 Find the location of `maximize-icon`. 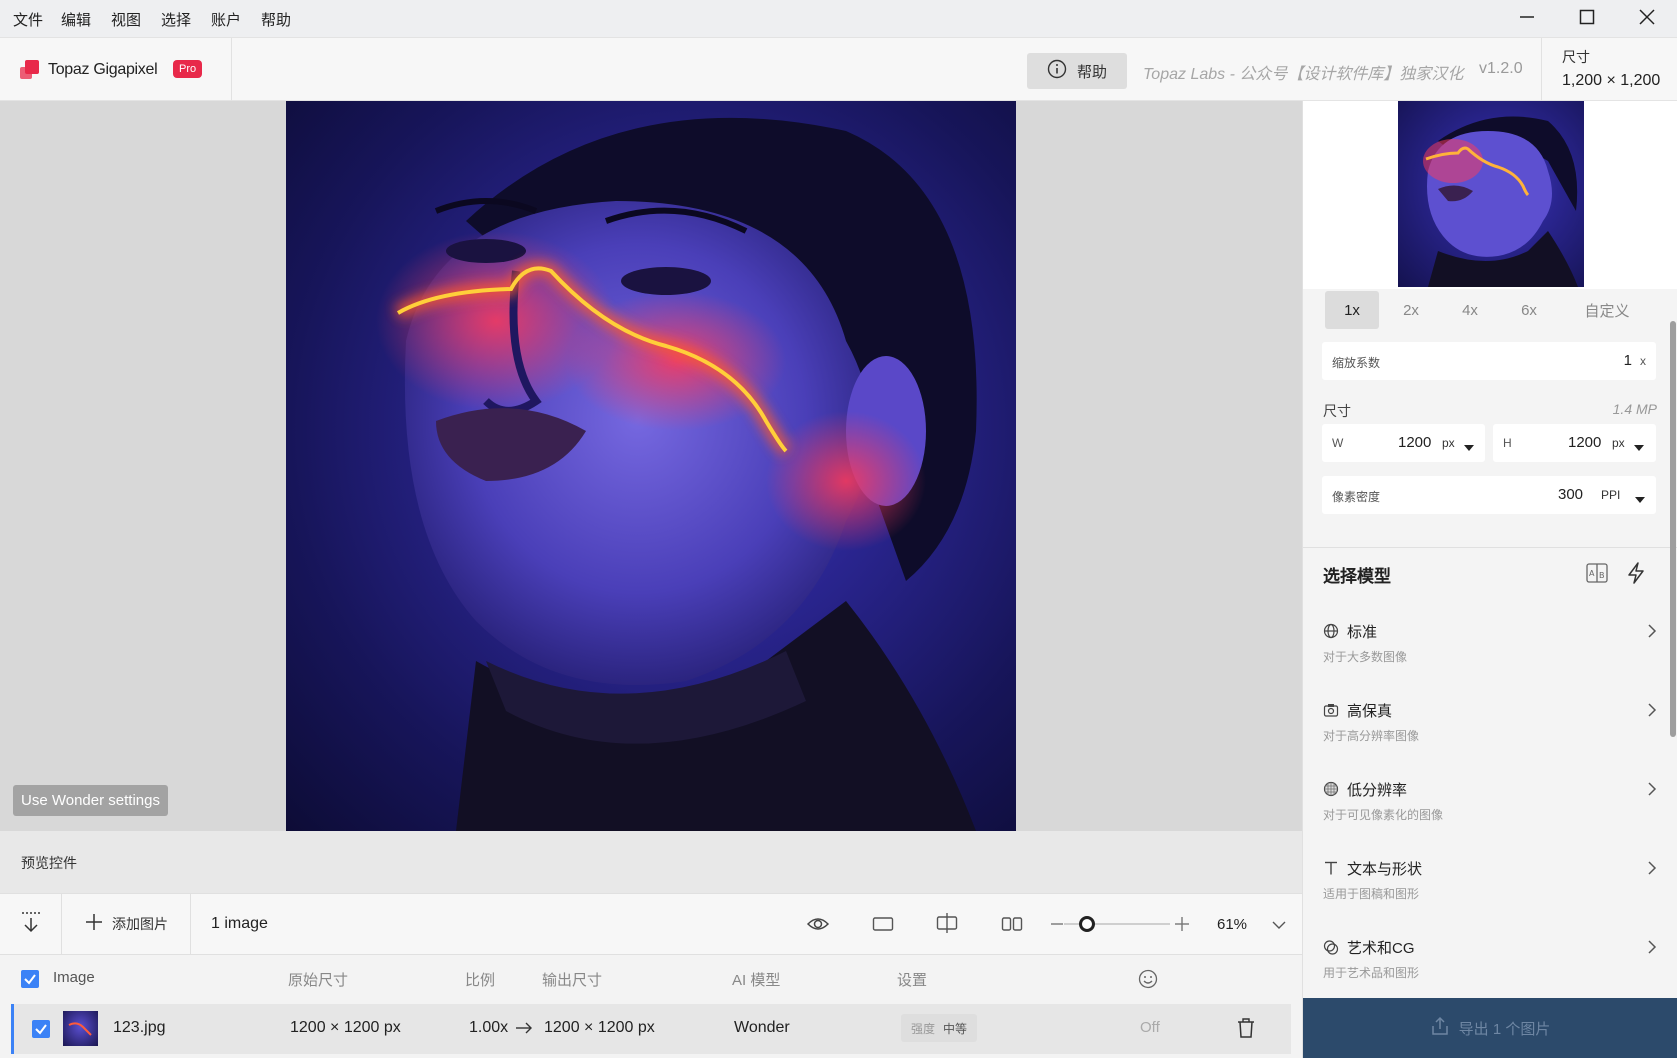

maximize-icon is located at coordinates (1587, 19).